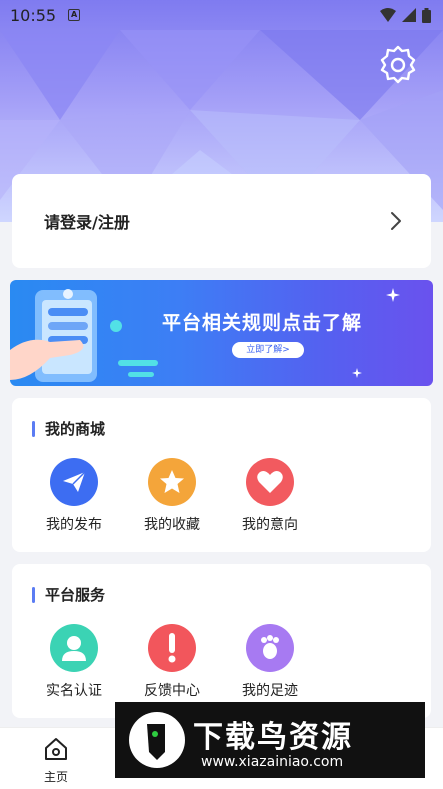 This screenshot has height=789, width=443. Describe the element at coordinates (426, 15) in the screenshot. I see `battery-icon` at that location.